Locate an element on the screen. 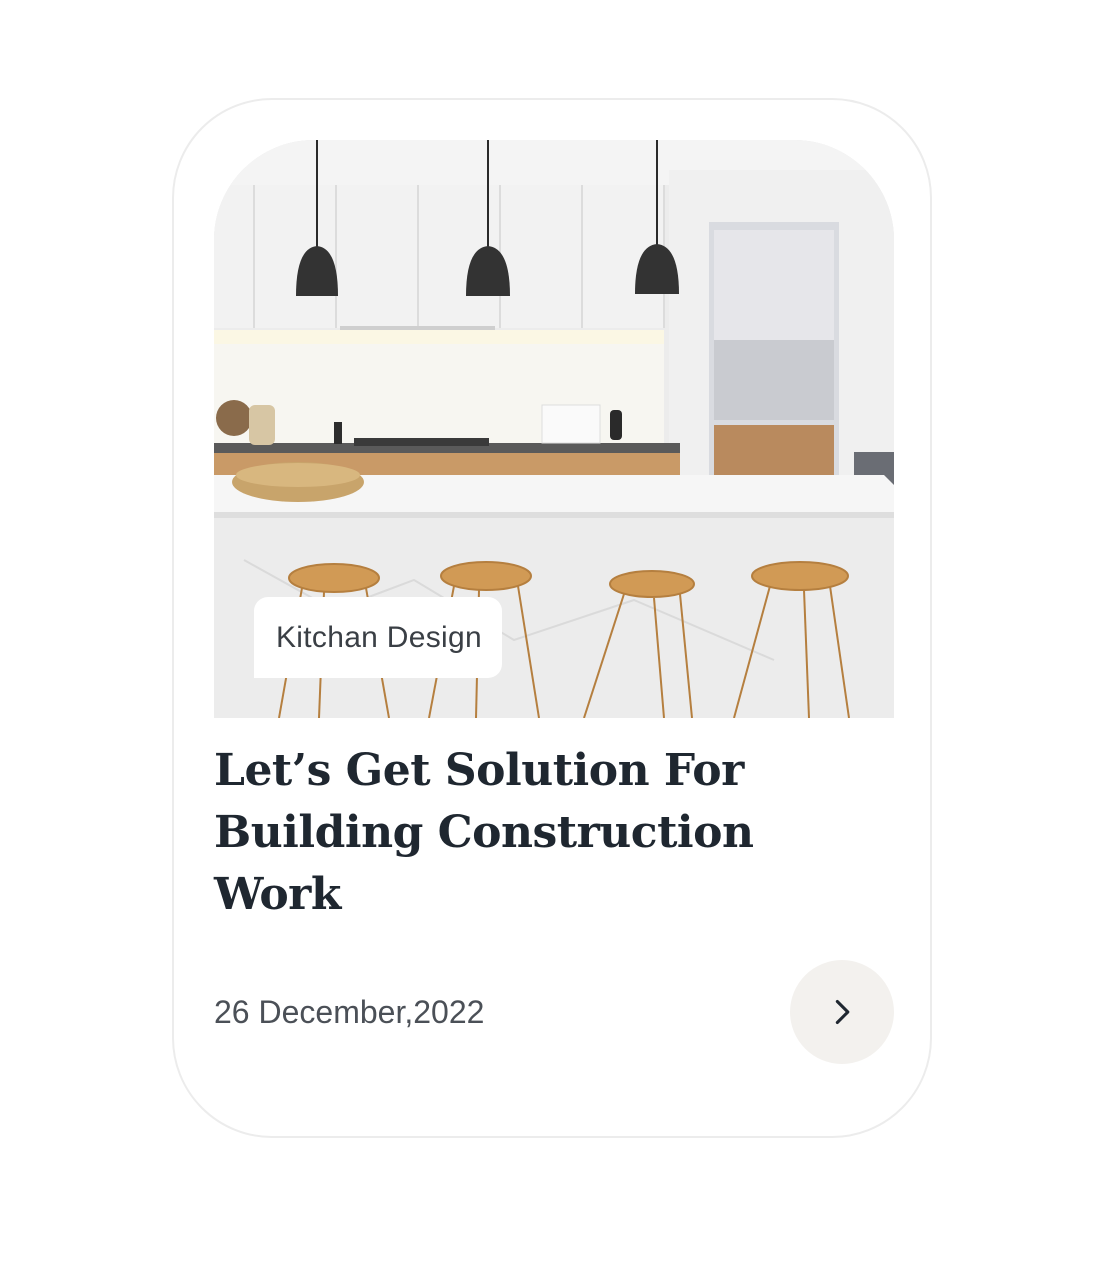  read-more-button is located at coordinates (842, 1012).